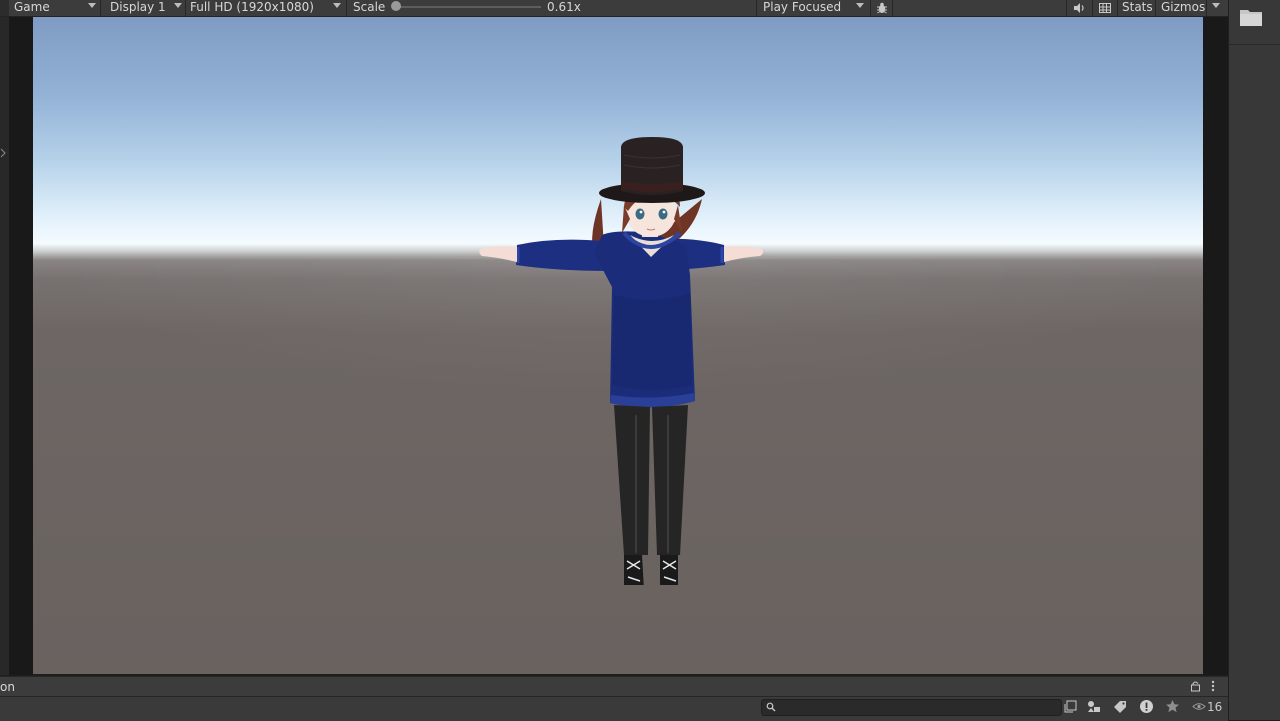 The width and height of the screenshot is (1280, 721). Describe the element at coordinates (1079, 8) in the screenshot. I see `speaker-icon` at that location.